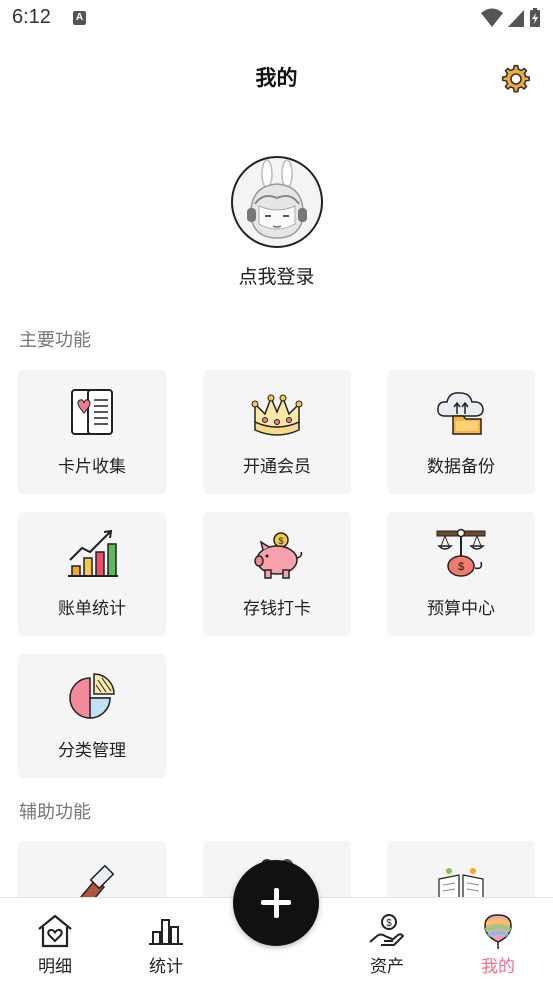  I want to click on bill-statistics-button: 账单统计, so click(92, 574).